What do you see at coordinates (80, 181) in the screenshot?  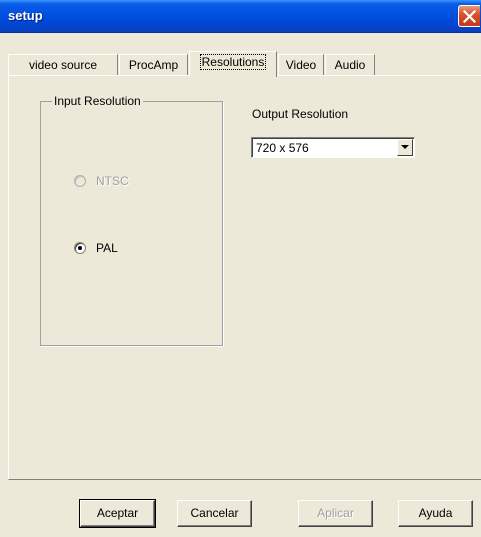 I see `radio-ntsc-indicator` at bounding box center [80, 181].